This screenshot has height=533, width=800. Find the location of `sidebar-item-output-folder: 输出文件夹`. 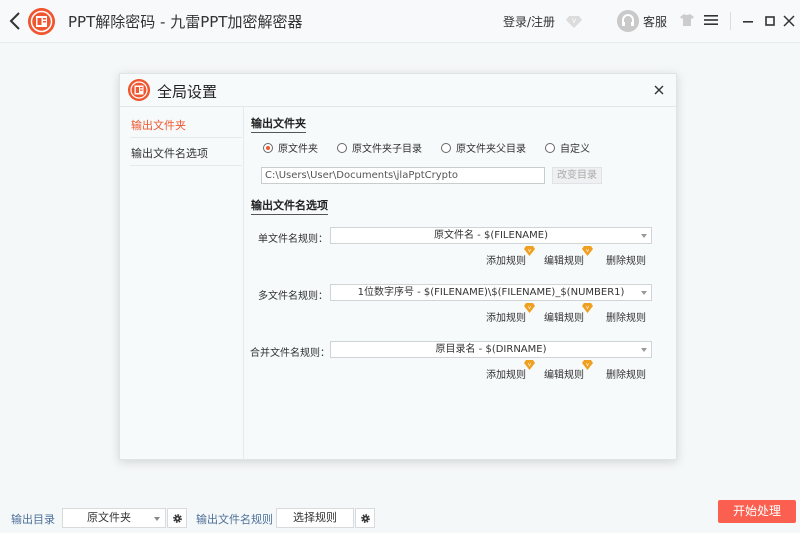

sidebar-item-output-folder: 输出文件夹 is located at coordinates (186, 125).